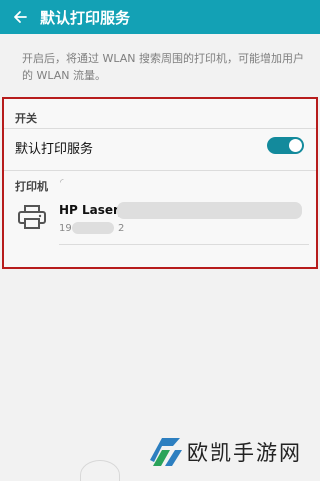 Image resolution: width=320 pixels, height=481 pixels. I want to click on brand-logo-icon, so click(166, 452).